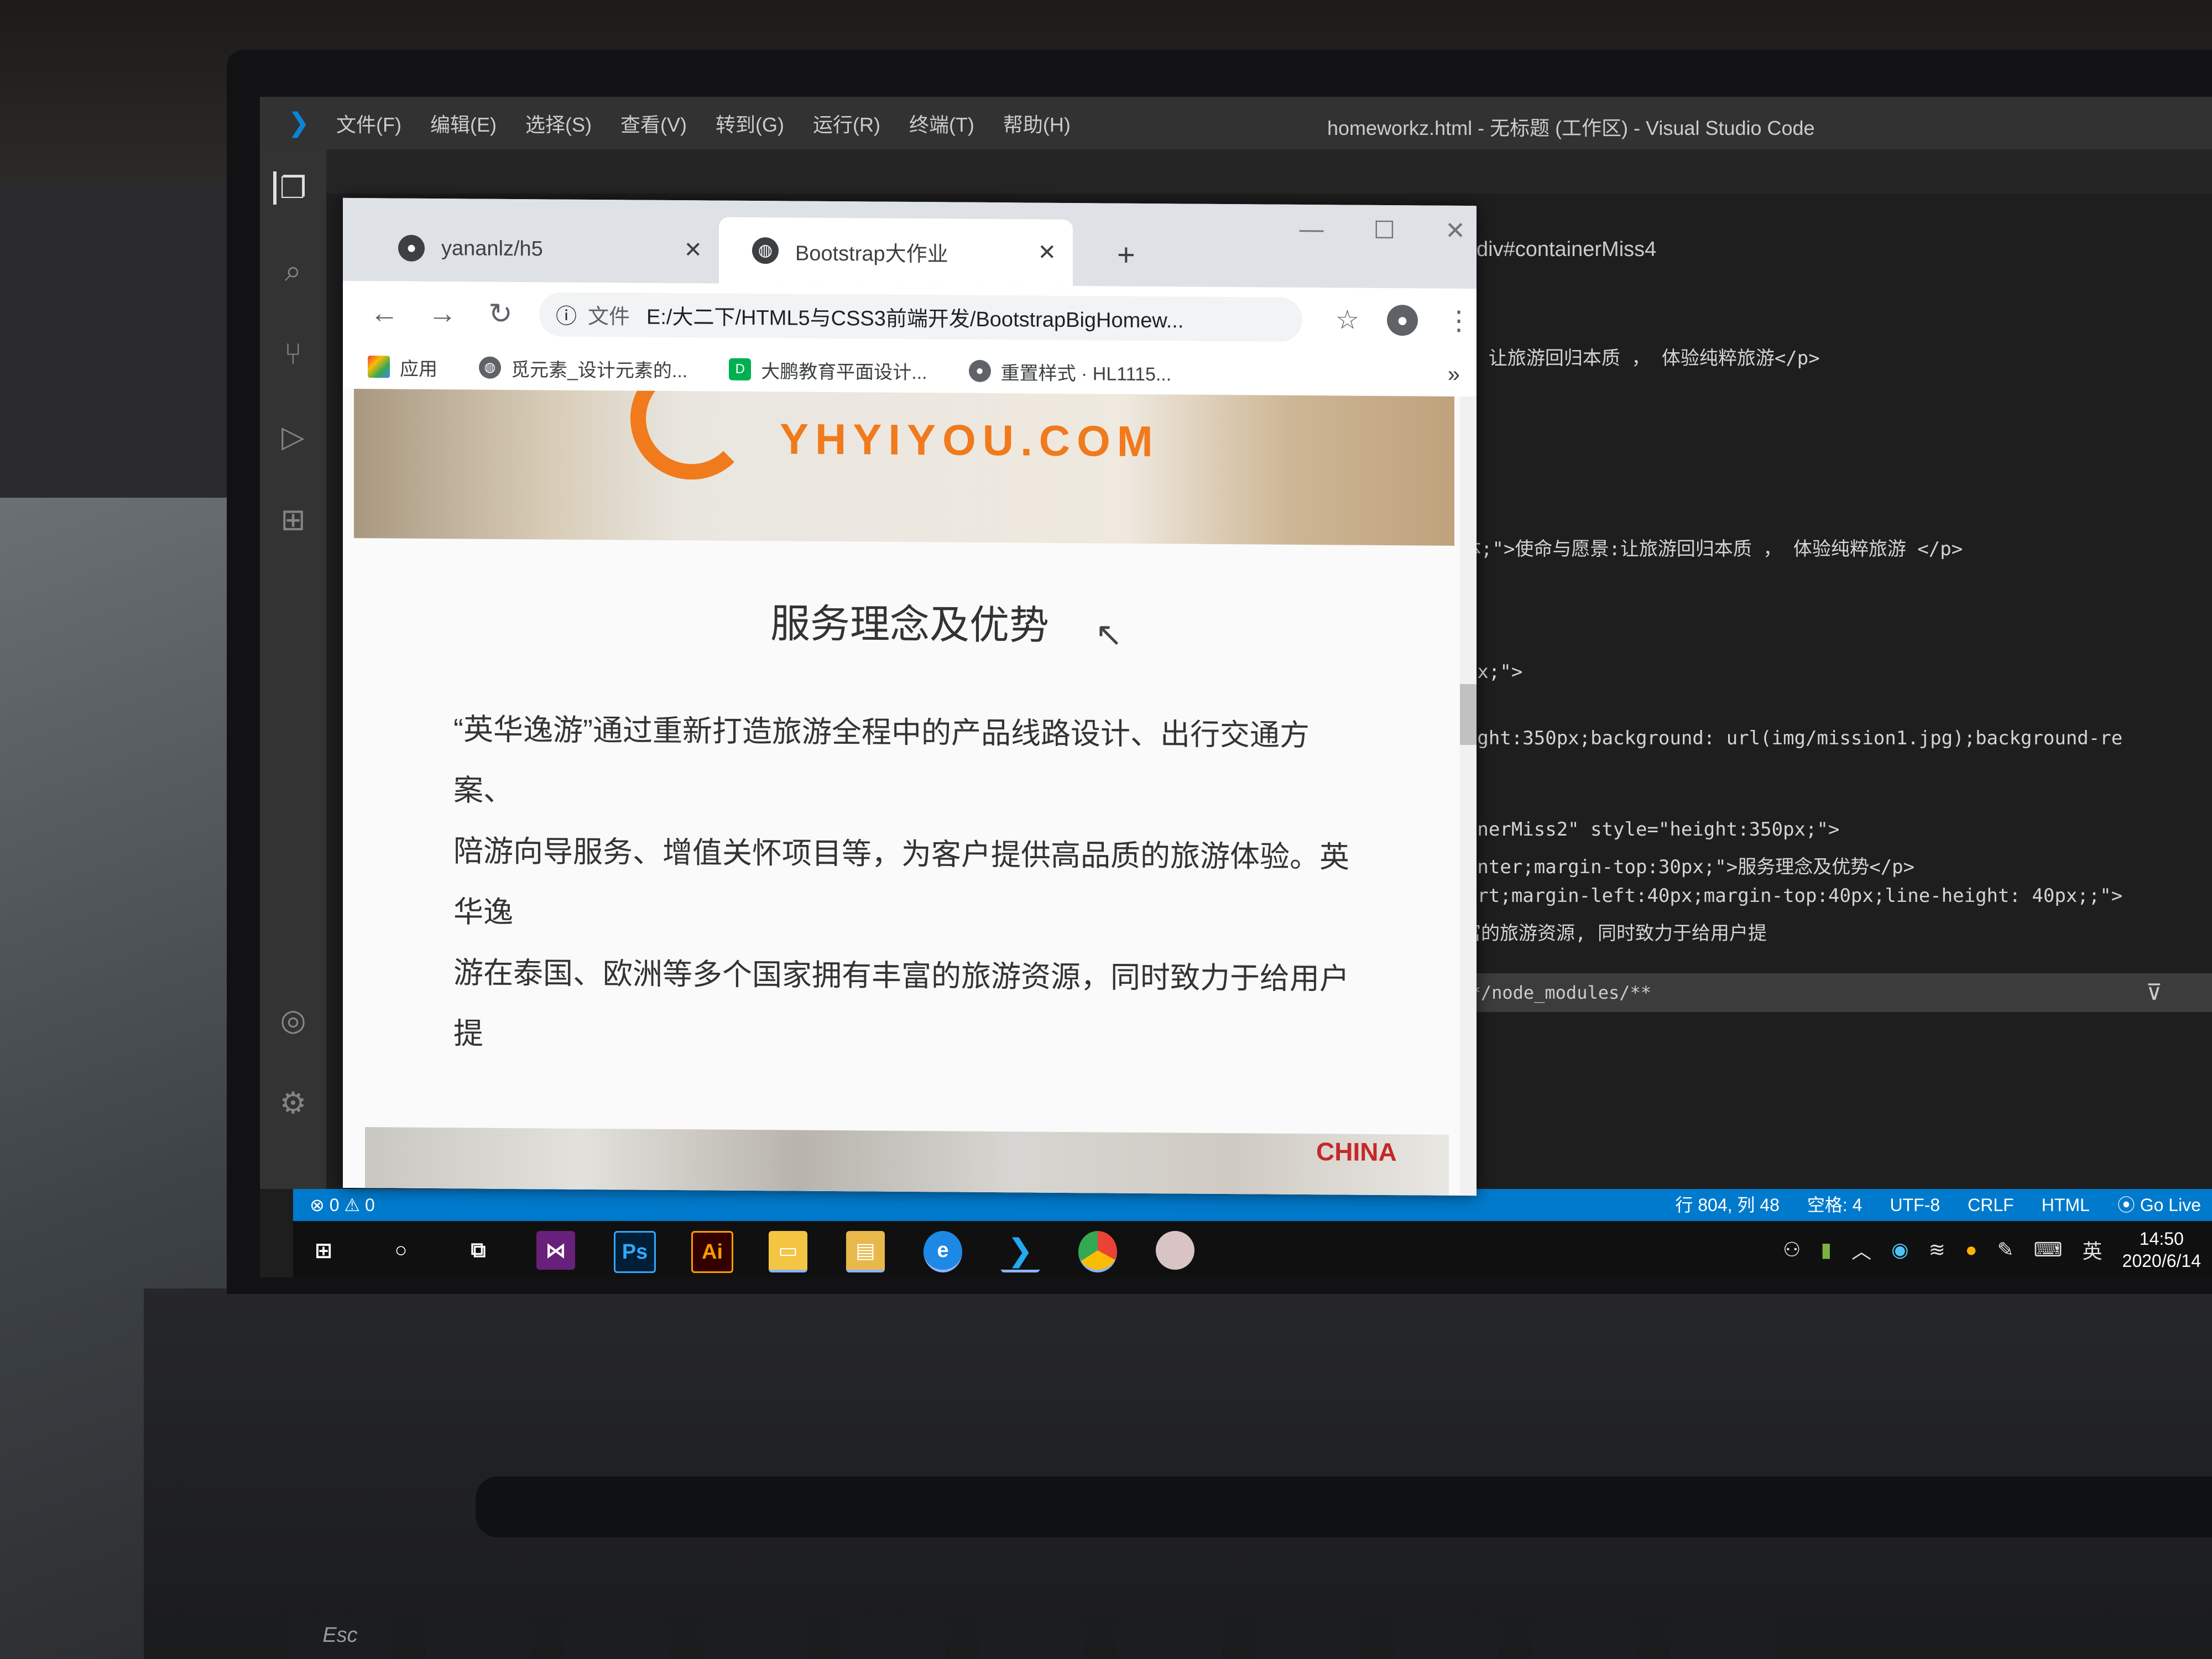 Image resolution: width=2212 pixels, height=1659 pixels. Describe the element at coordinates (1097, 1252) in the screenshot. I see `chrome-icon` at that location.